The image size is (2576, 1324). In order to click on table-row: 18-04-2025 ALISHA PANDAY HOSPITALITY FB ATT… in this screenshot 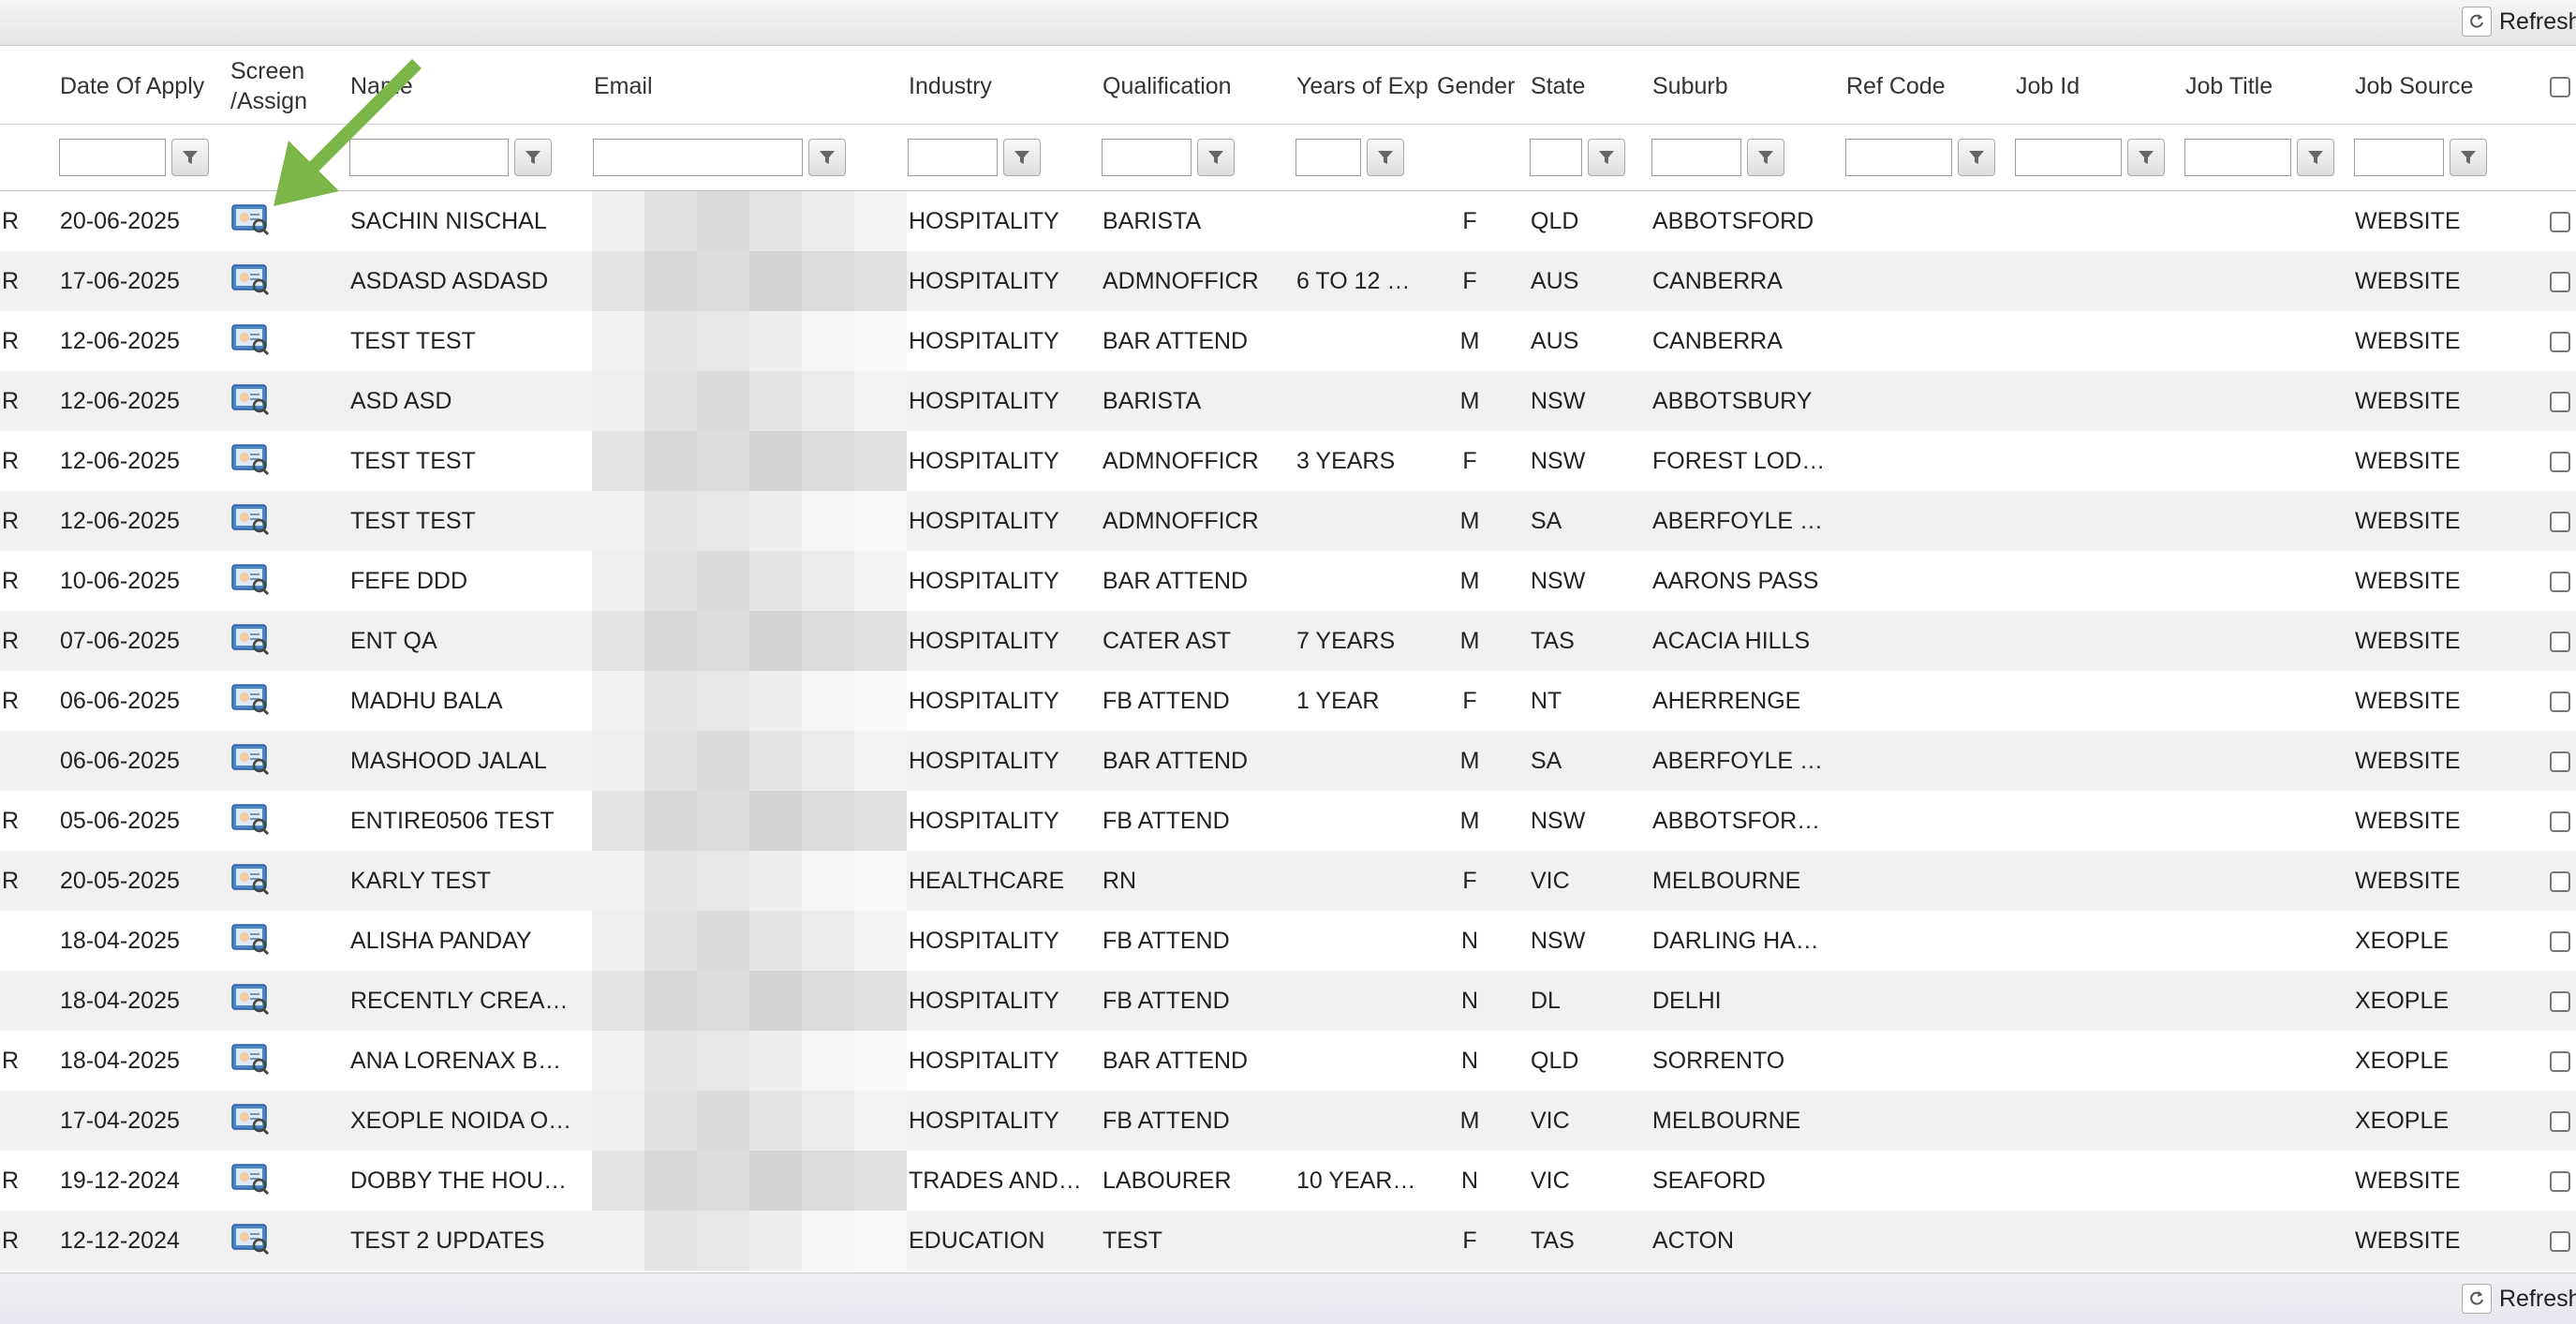, I will do `click(1288, 941)`.